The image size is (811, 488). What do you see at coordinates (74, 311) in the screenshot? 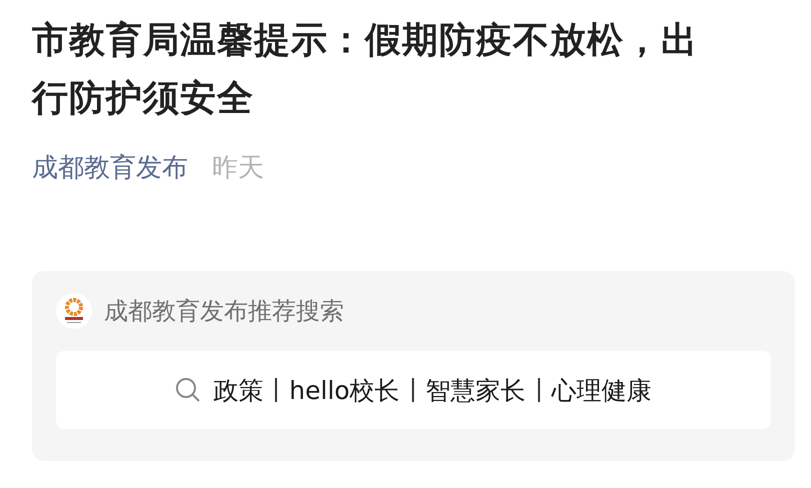
I see `logo-icon` at bounding box center [74, 311].